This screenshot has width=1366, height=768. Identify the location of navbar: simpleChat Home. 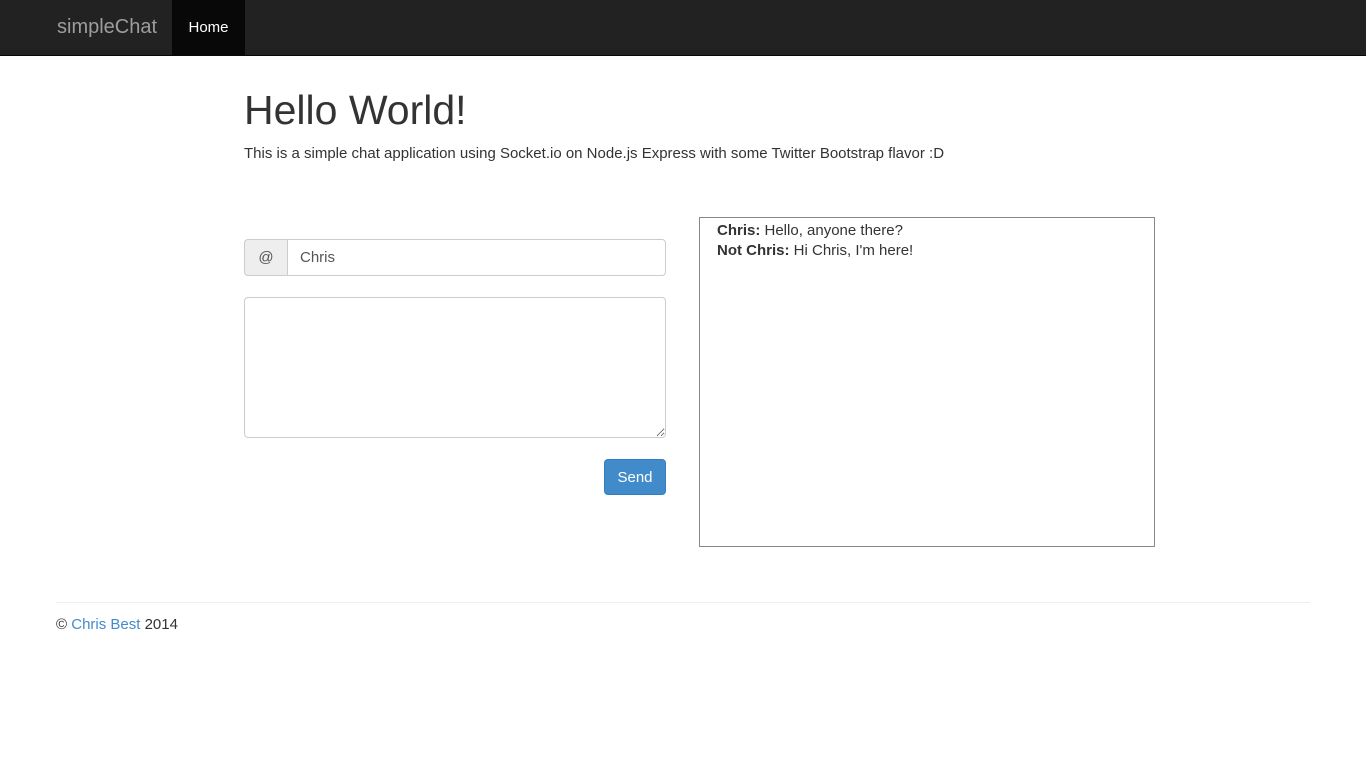
(683, 28).